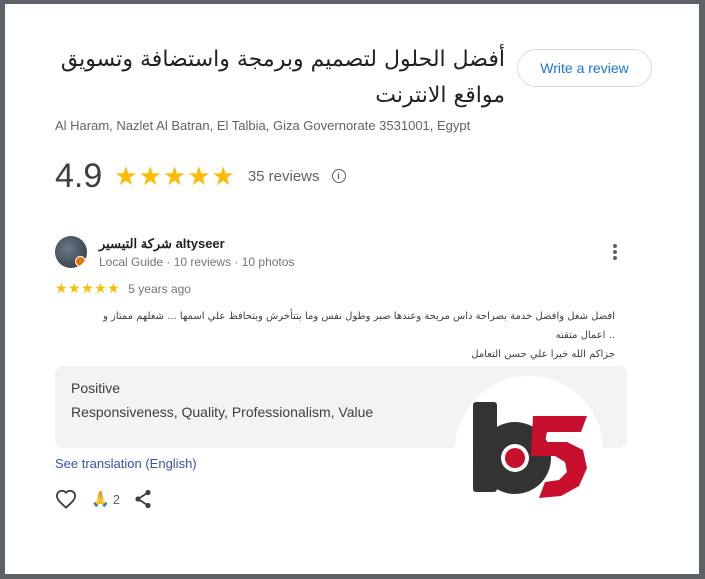  What do you see at coordinates (126, 463) in the screenshot?
I see `see-translation-link: See translation (English)` at bounding box center [126, 463].